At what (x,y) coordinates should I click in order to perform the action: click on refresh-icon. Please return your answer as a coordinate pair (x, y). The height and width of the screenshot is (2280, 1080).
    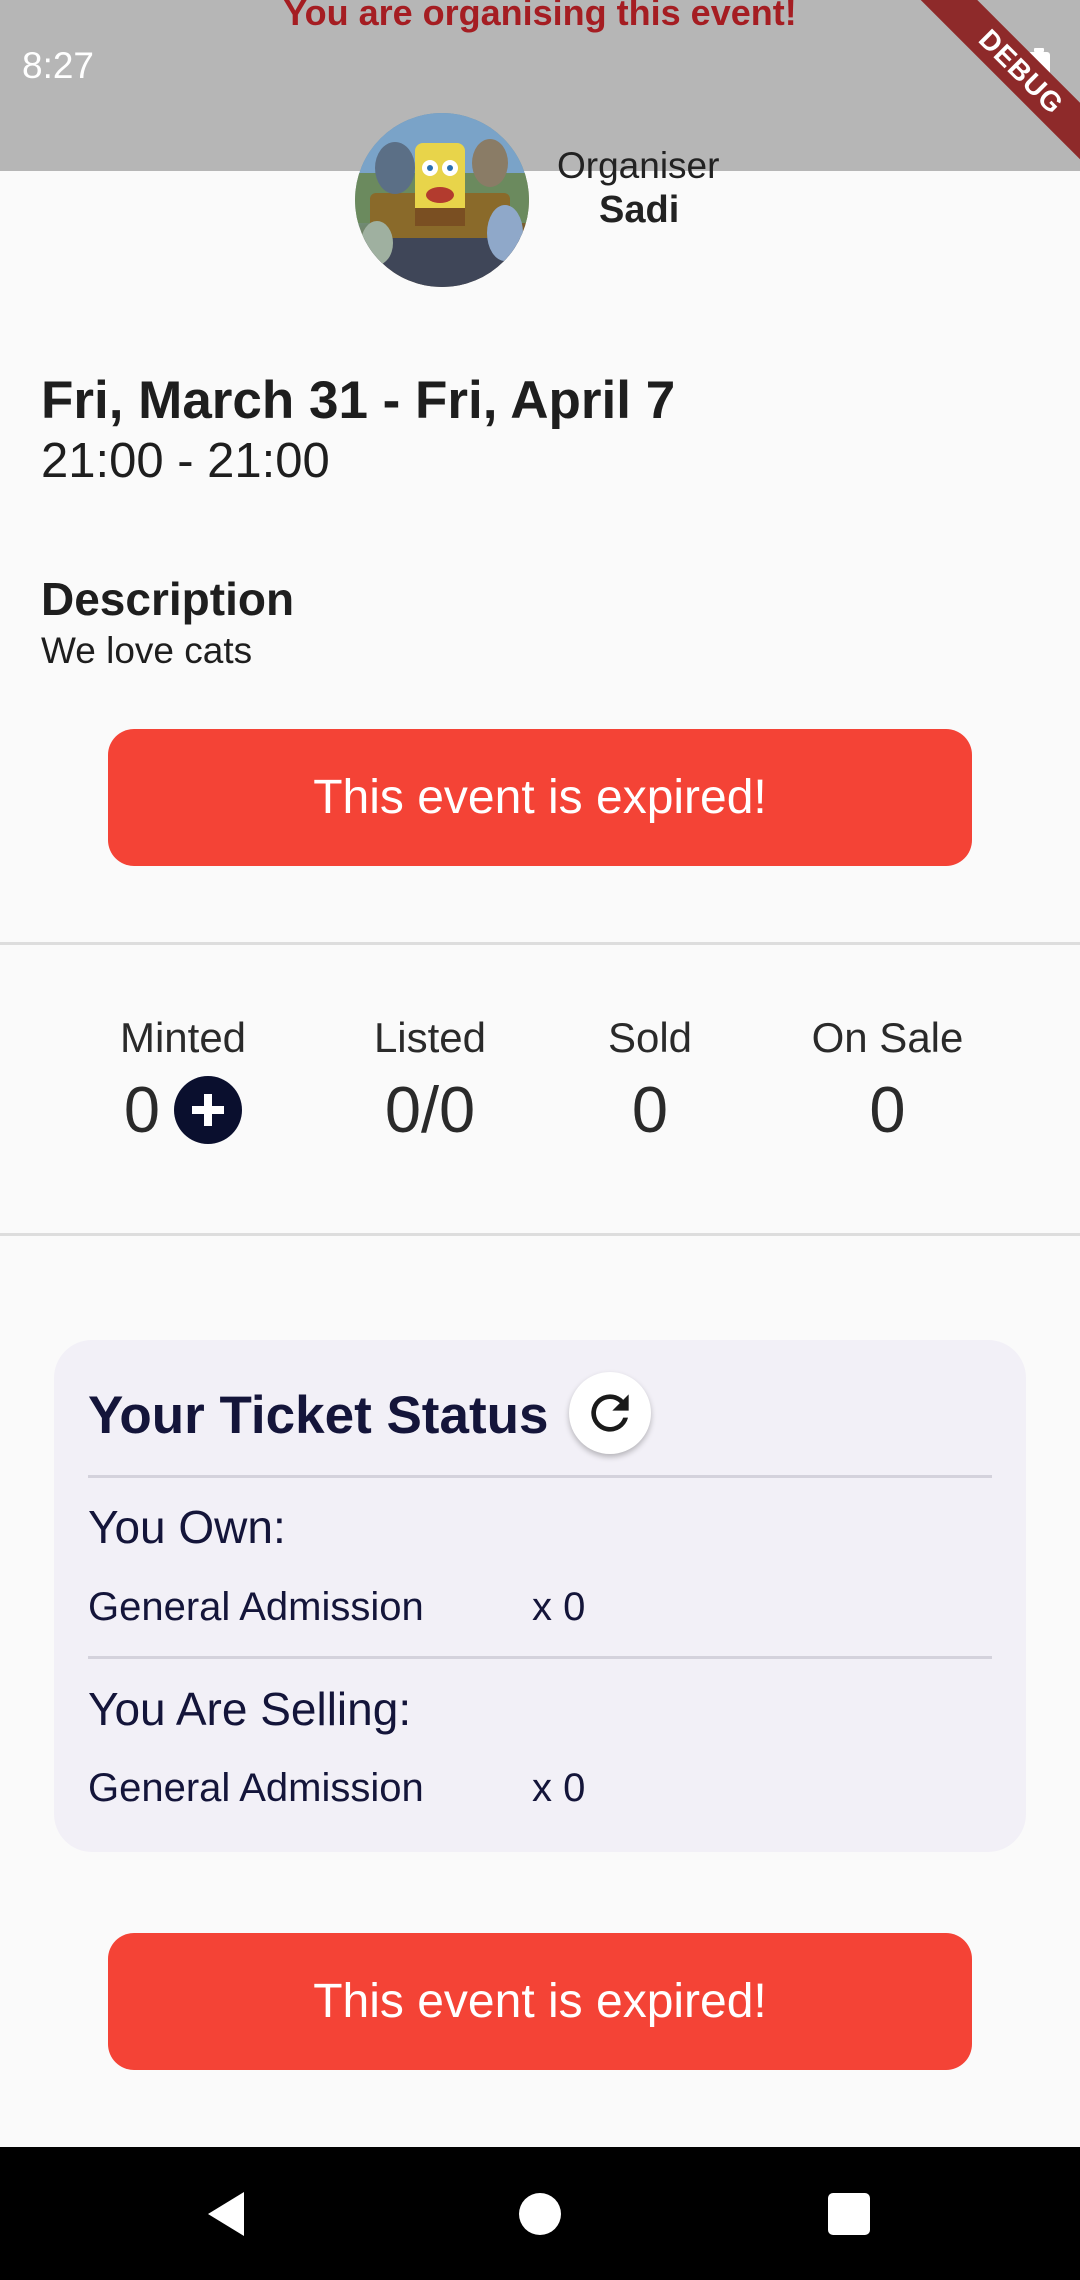
    Looking at the image, I should click on (610, 1413).